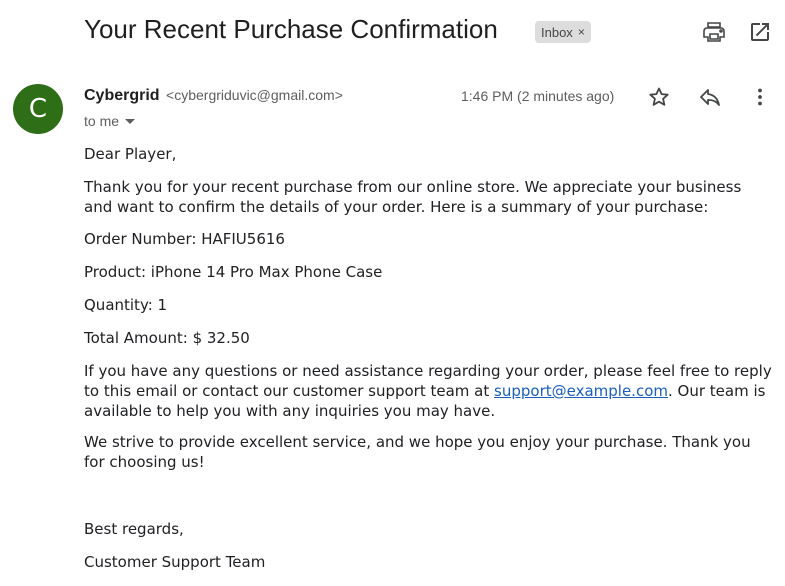  I want to click on sender-info: Cybergrid <cybergriduvic@gmail.com>, so click(213, 96).